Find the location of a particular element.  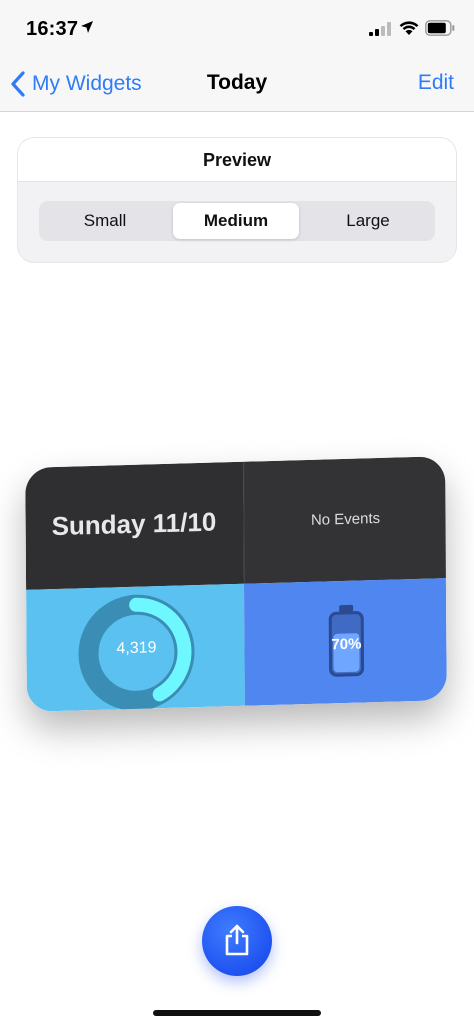

status-time: 16:37 is located at coordinates (52, 29).